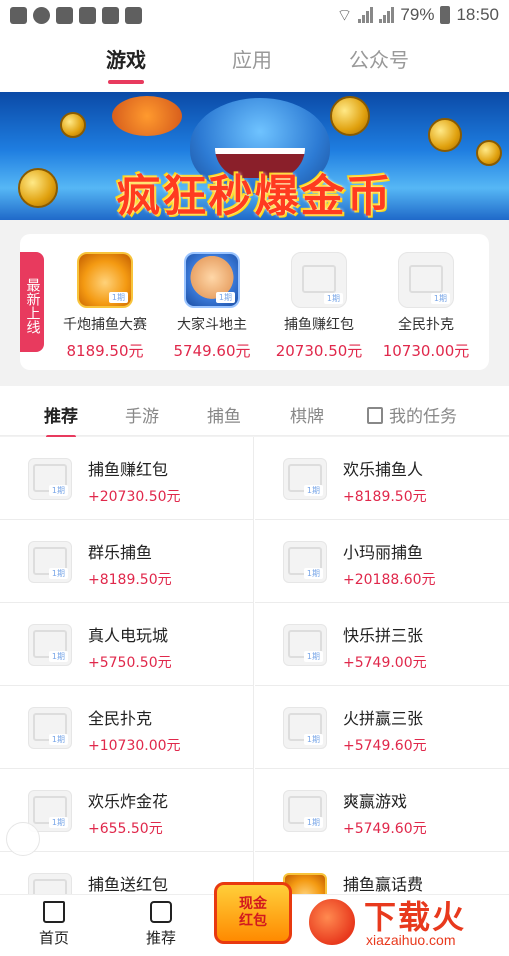 This screenshot has width=509, height=956. Describe the element at coordinates (344, 15) in the screenshot. I see `wifi-icon: ⌔` at that location.